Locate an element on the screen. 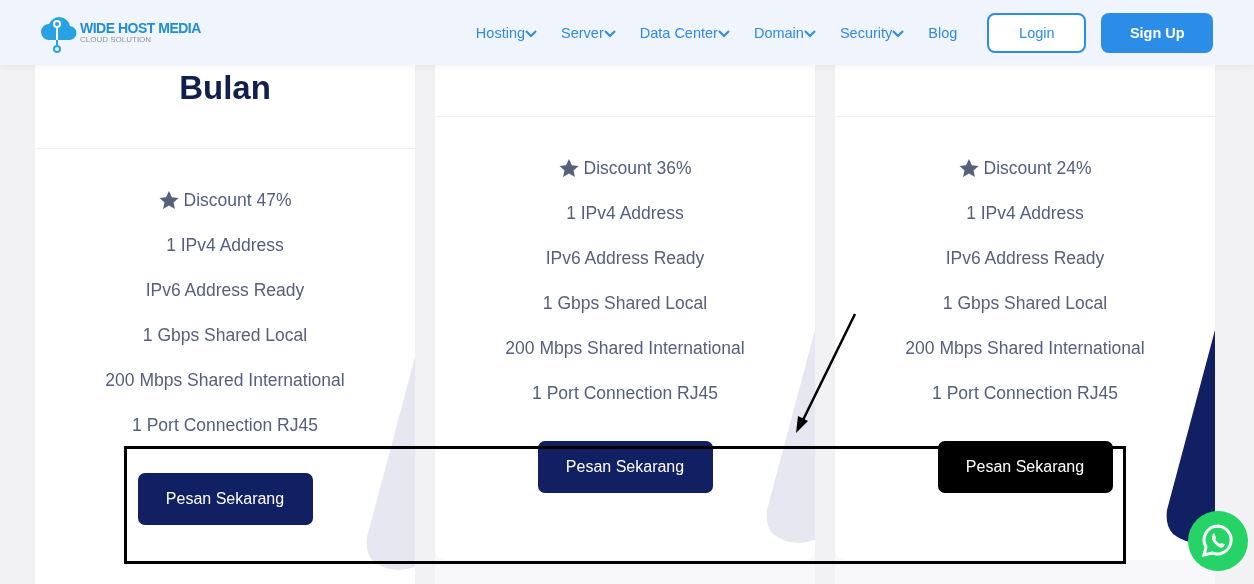  sign-up-button: Sign Up is located at coordinates (1157, 32).